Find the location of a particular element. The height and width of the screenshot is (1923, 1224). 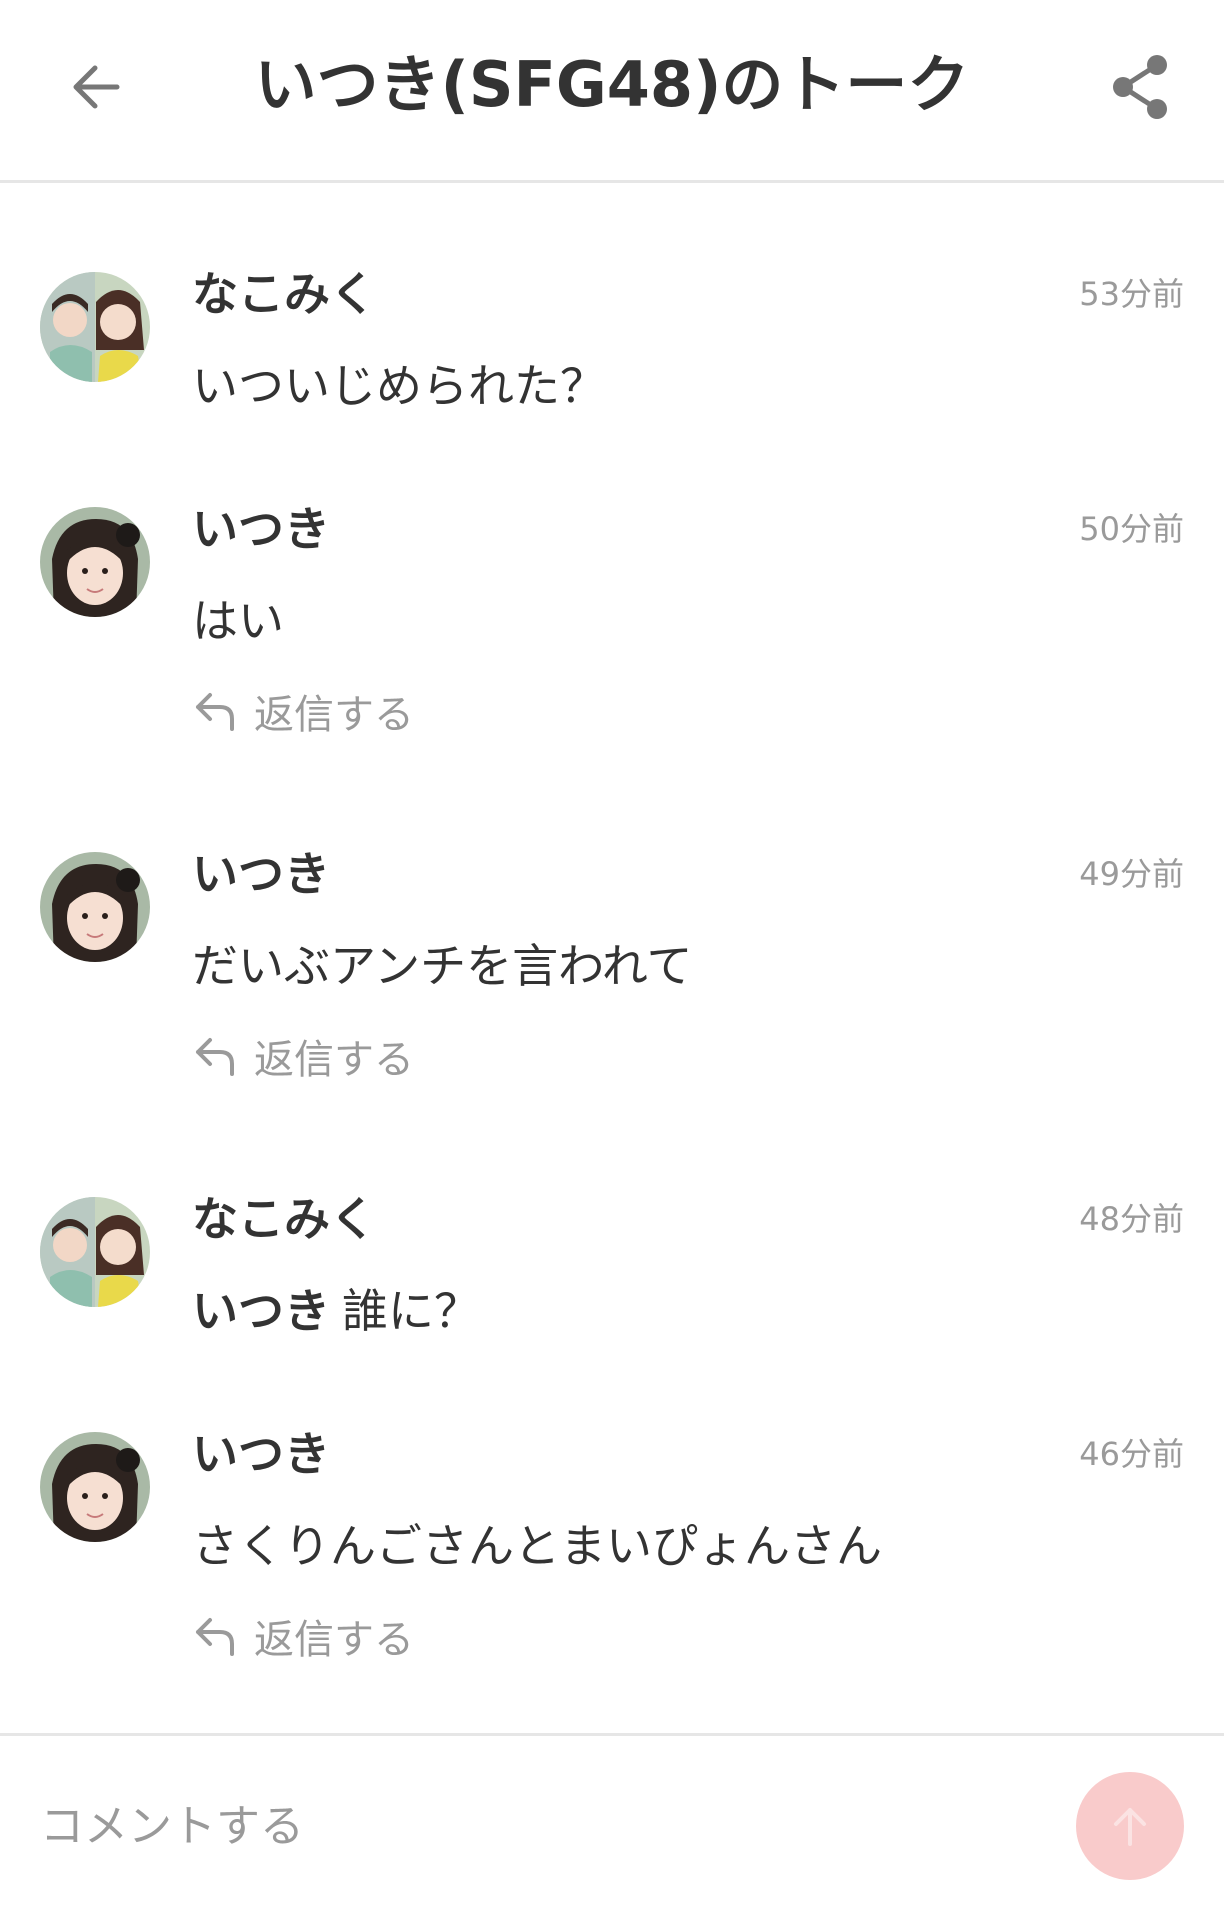

share-button is located at coordinates (1141, 87).